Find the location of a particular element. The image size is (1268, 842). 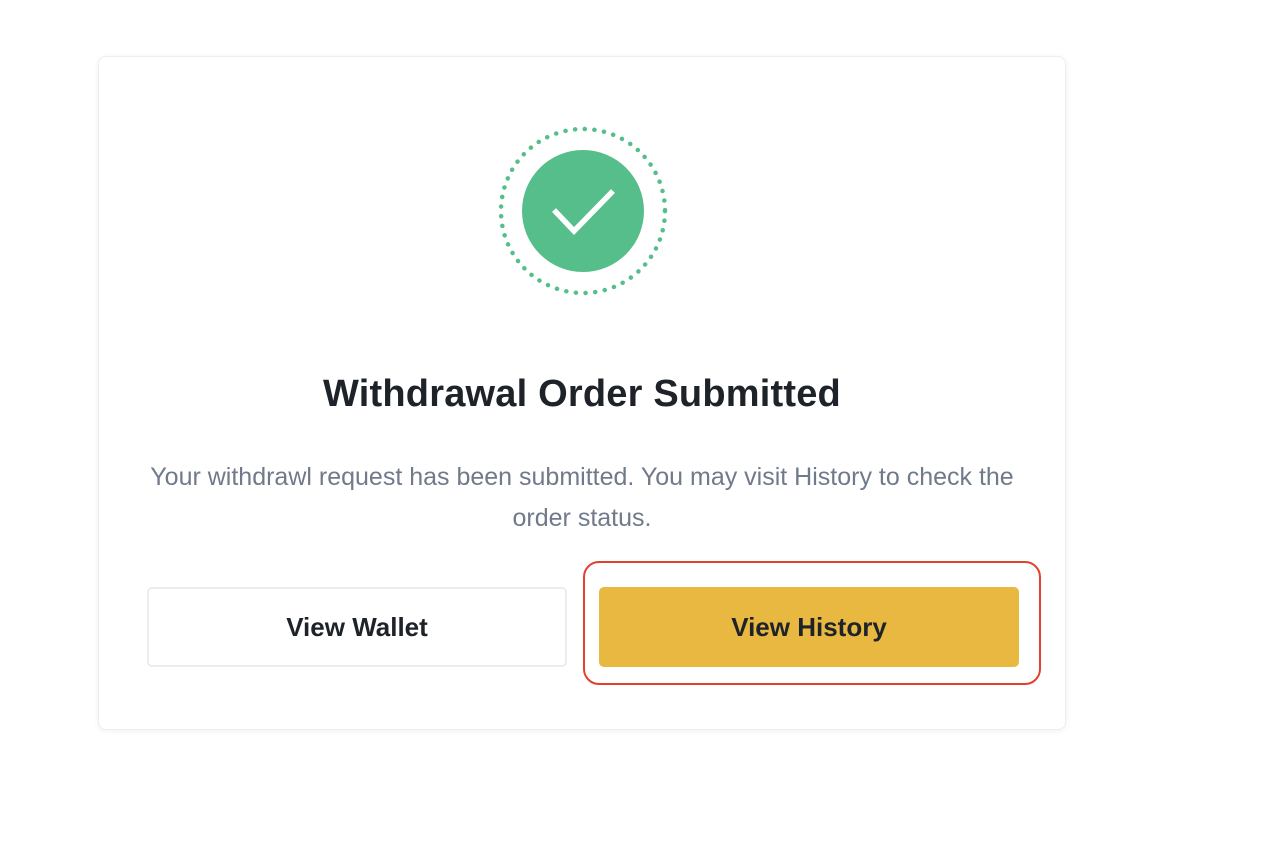

dialog-title: Withdrawal Order Submitted is located at coordinates (582, 394).